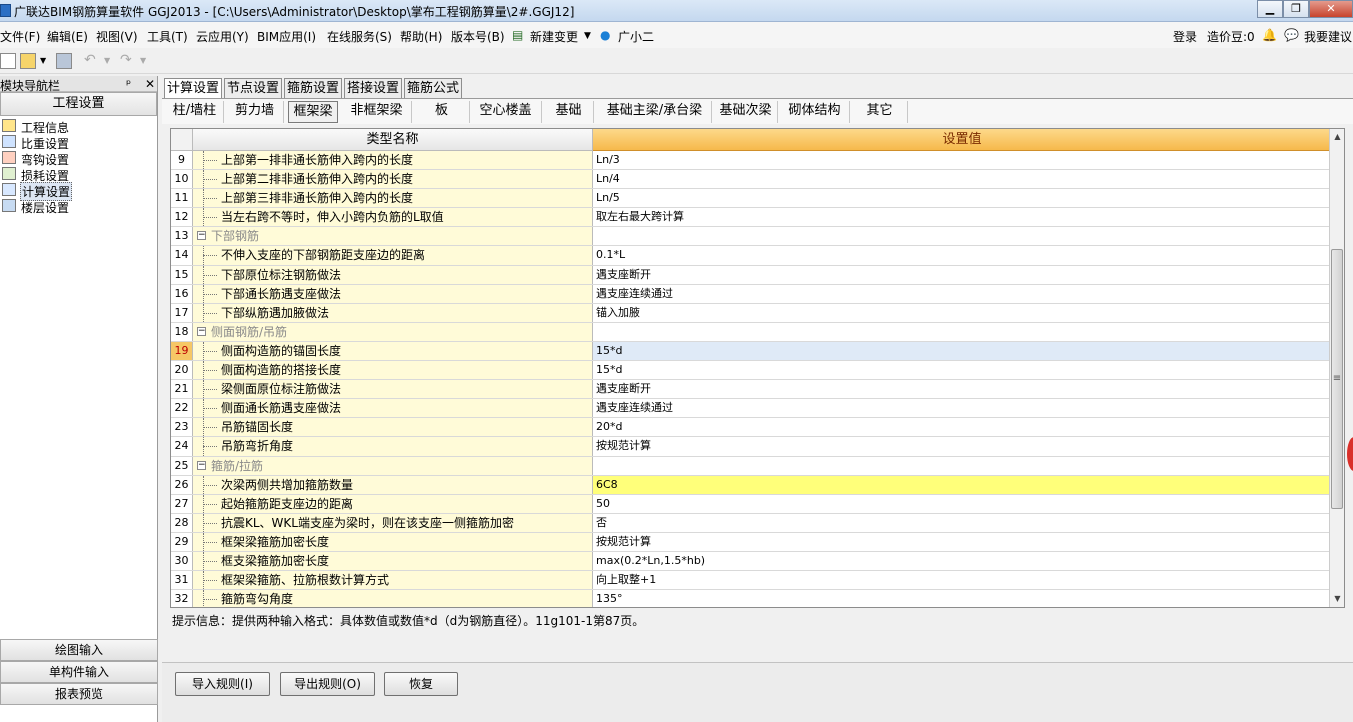  What do you see at coordinates (126, 60) in the screenshot?
I see `redo-icon: ↷` at bounding box center [126, 60].